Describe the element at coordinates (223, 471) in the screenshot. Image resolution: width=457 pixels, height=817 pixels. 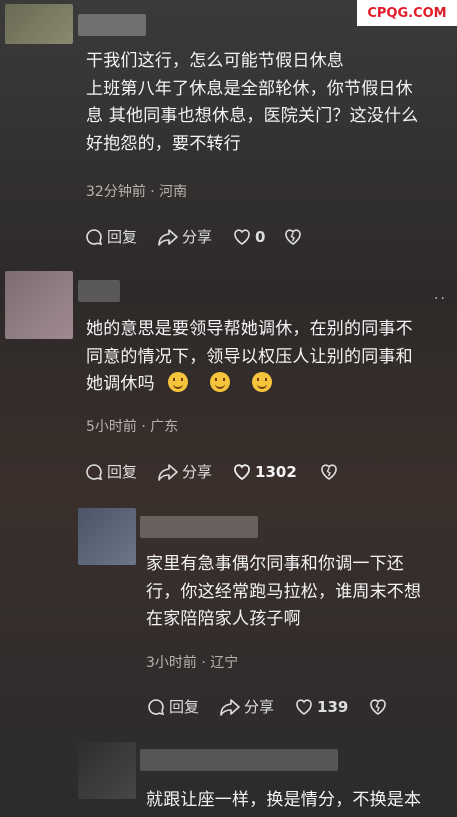
I see `comment-actions: 回复 分享 1302` at that location.